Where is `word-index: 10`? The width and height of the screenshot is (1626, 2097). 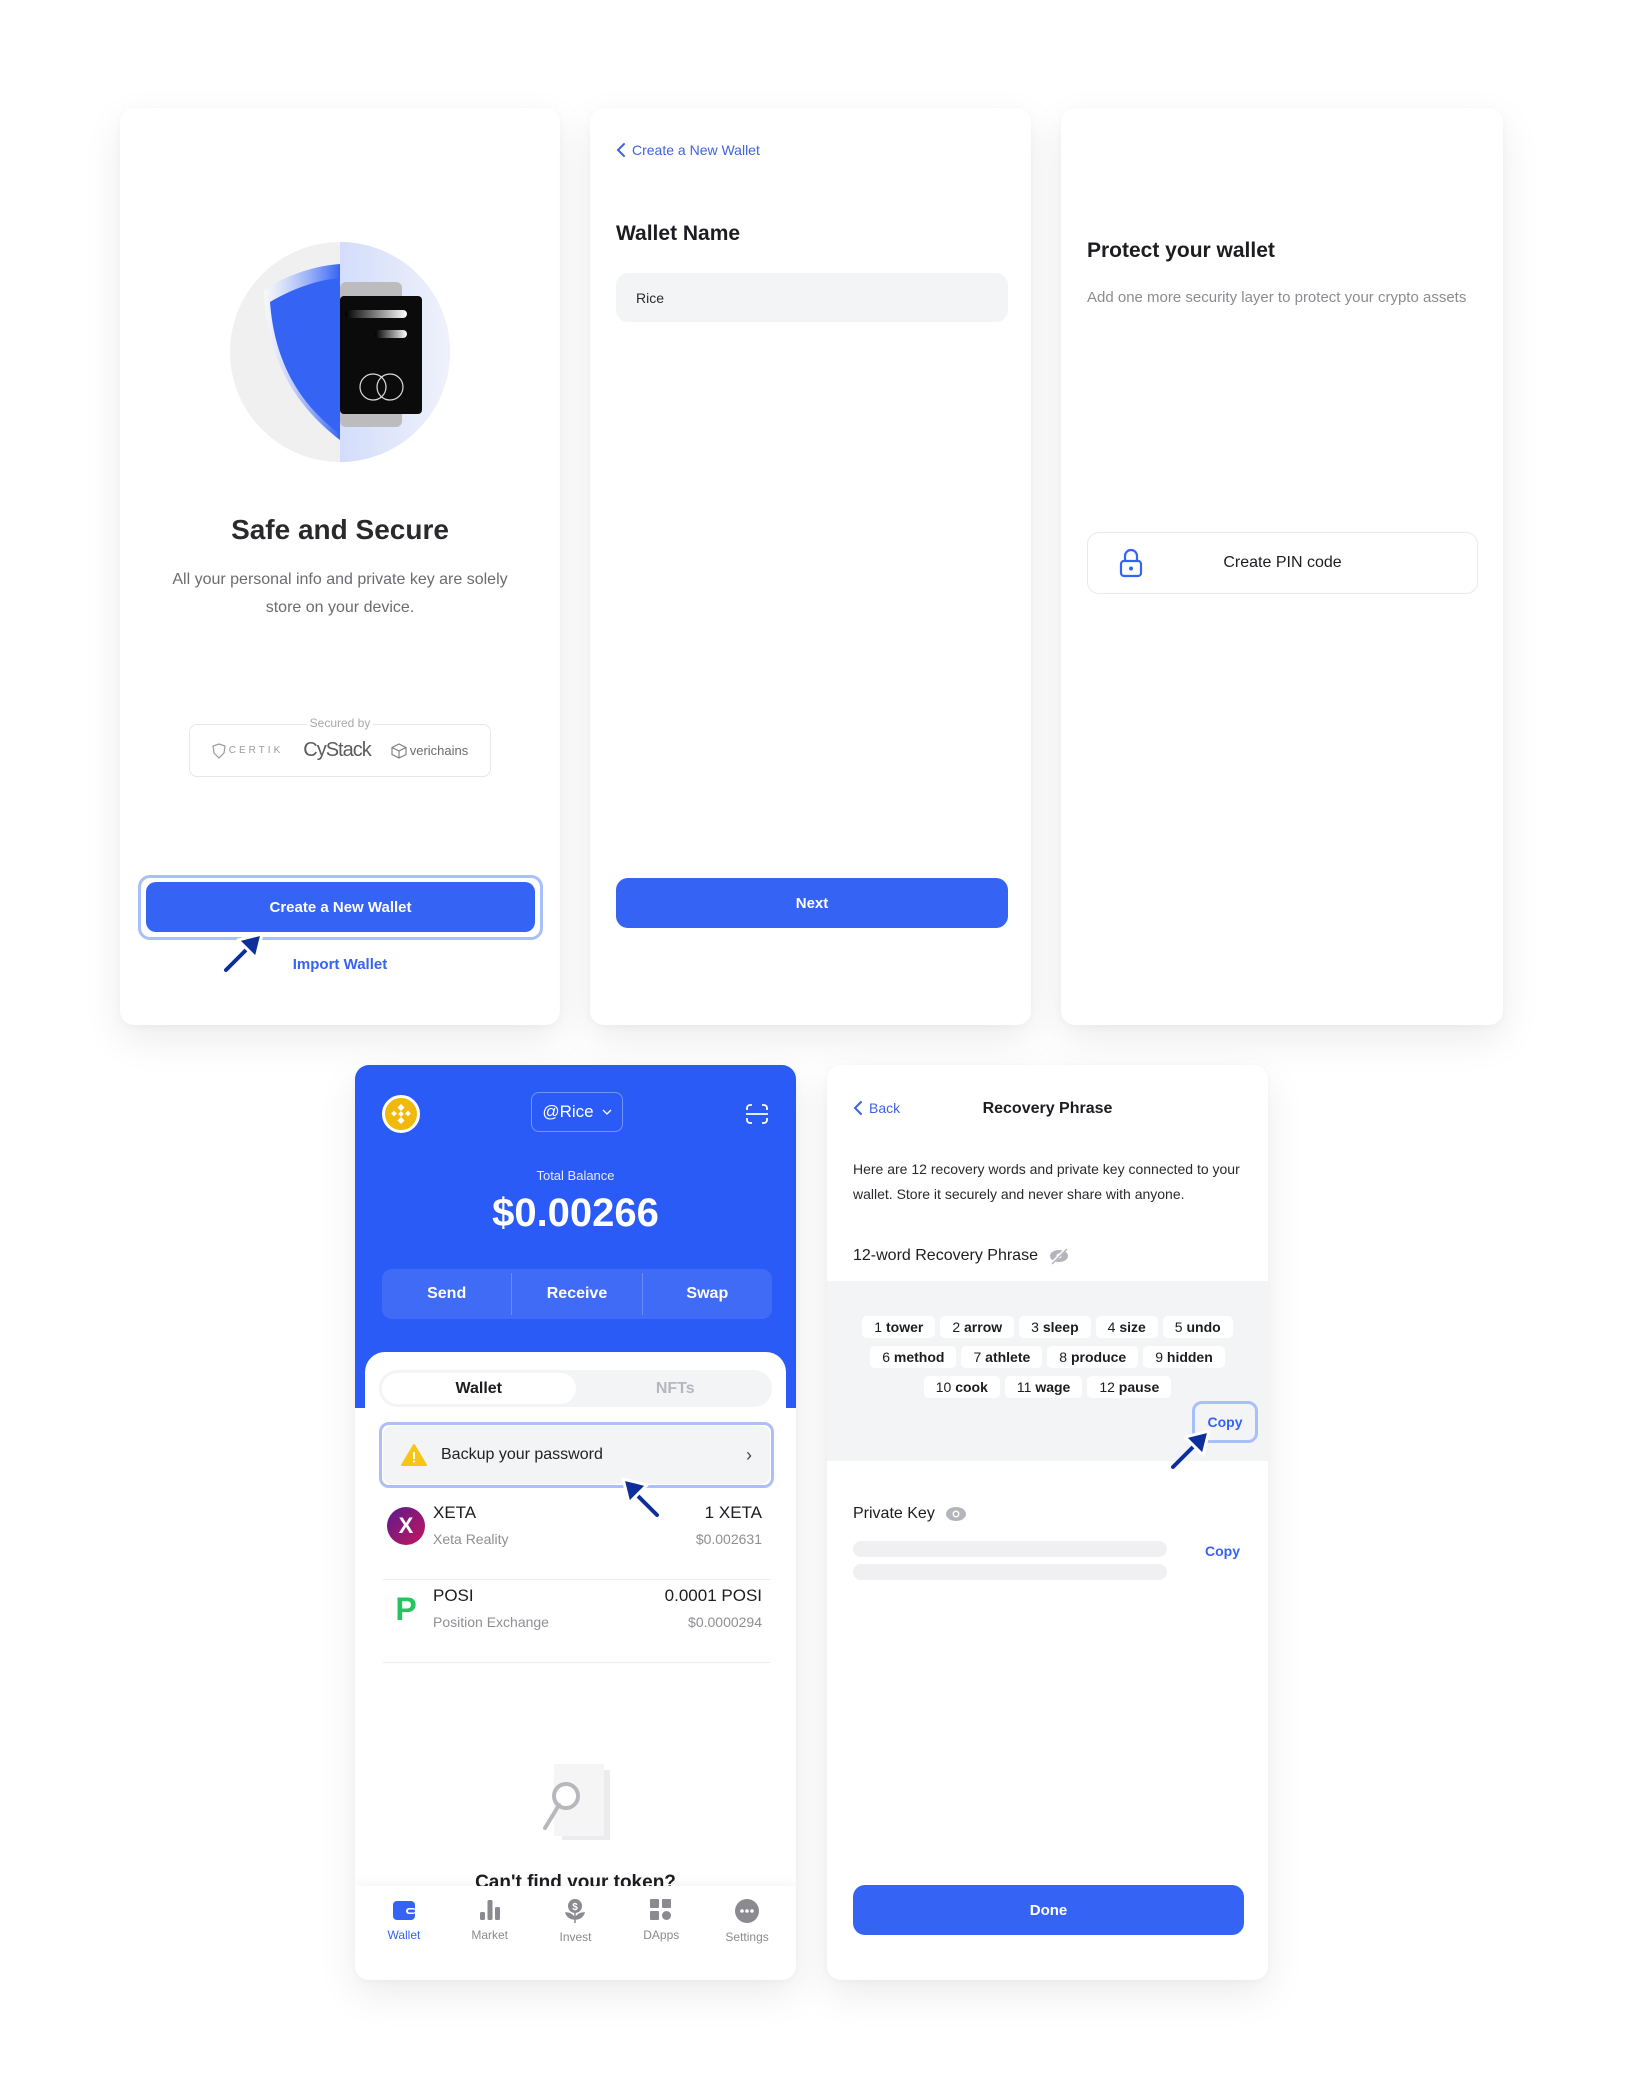 word-index: 10 is located at coordinates (943, 1387).